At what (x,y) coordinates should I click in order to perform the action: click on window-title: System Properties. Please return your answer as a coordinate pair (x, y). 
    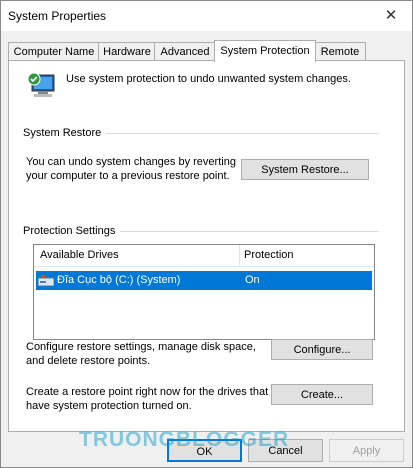
    Looking at the image, I should click on (57, 16).